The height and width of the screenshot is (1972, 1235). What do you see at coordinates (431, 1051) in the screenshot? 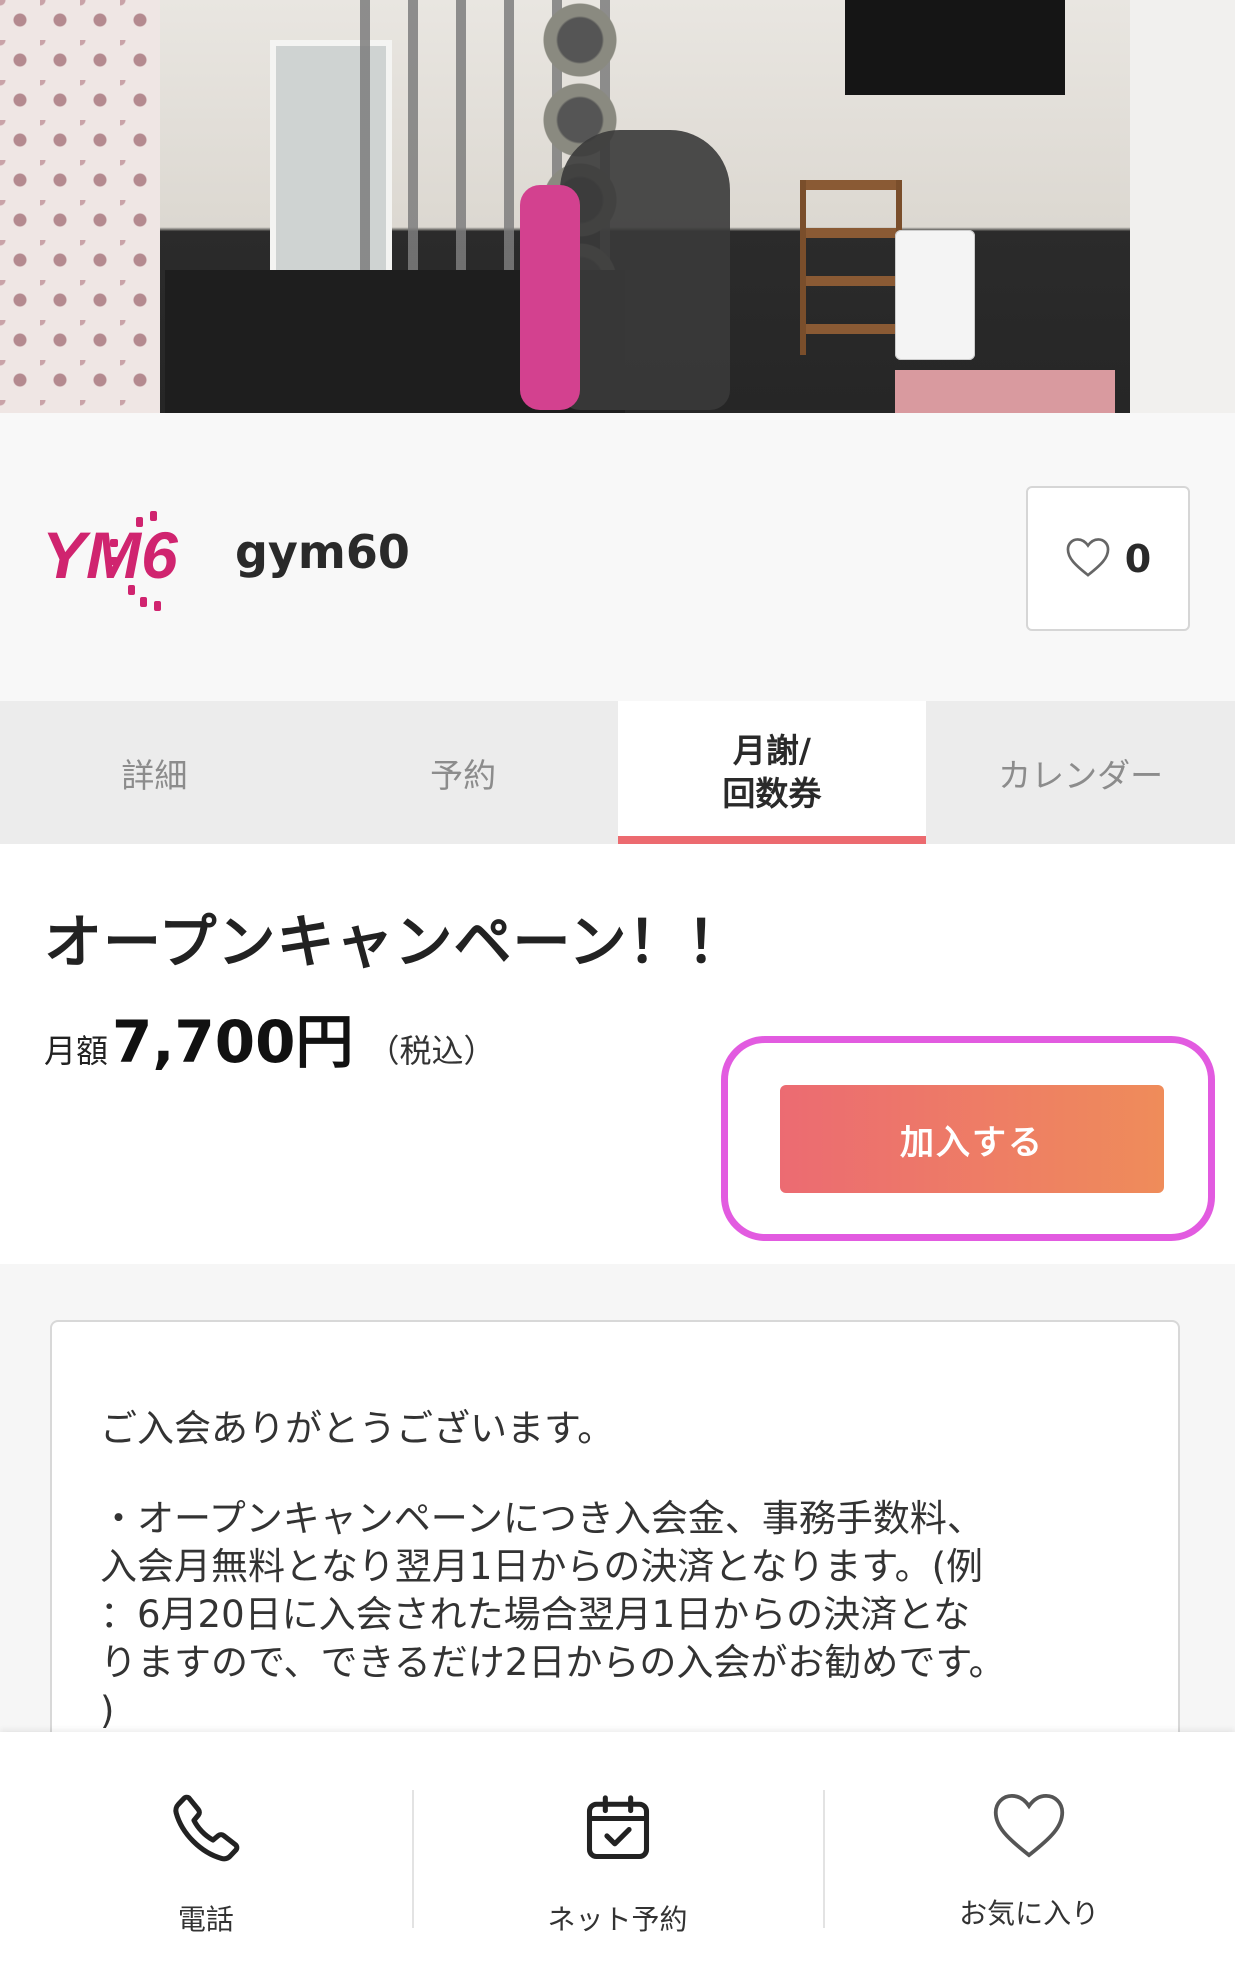
I see `price-tax: （税込）` at bounding box center [431, 1051].